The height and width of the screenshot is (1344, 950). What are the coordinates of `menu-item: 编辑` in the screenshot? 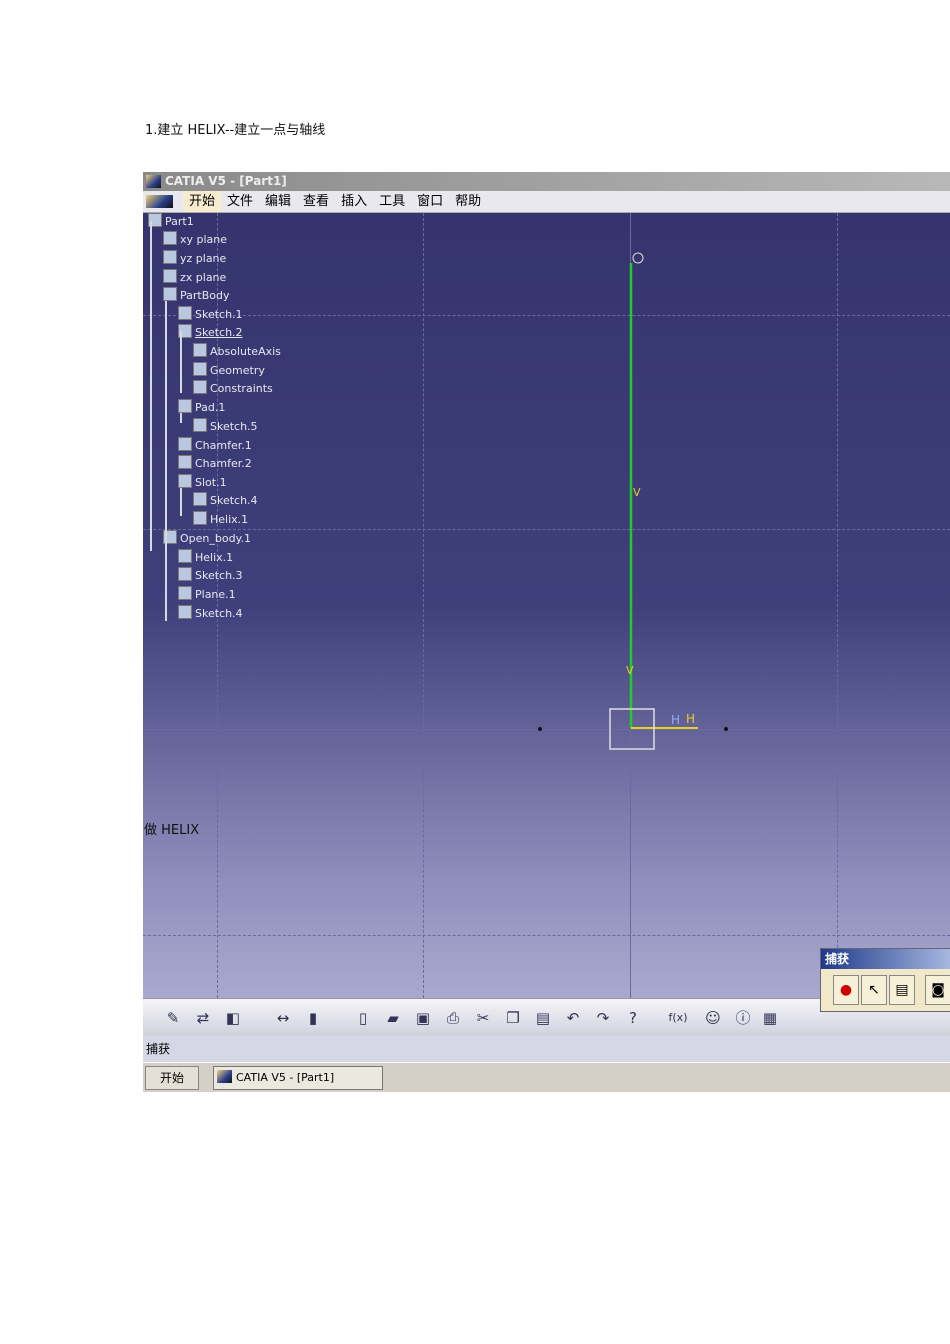 It's located at (278, 201).